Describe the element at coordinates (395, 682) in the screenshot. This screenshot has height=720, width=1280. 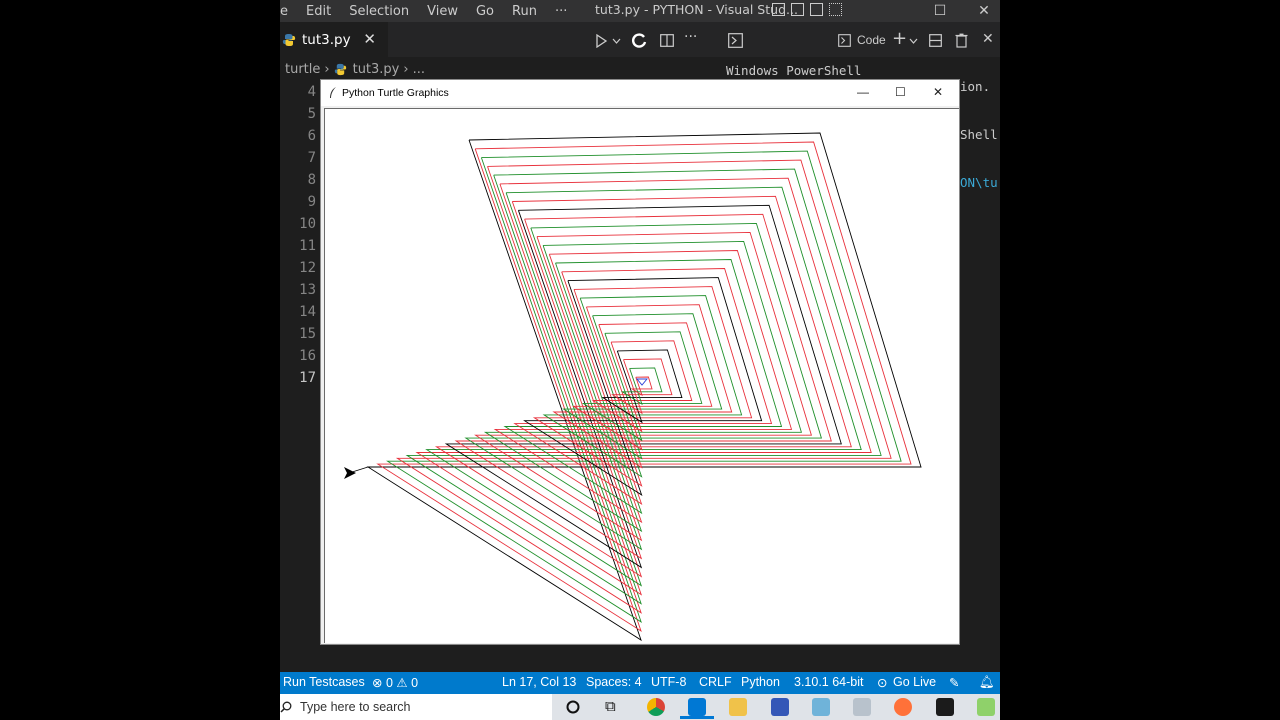
I see `problems-indicator: ⊗ 0 ⚠ 0` at that location.